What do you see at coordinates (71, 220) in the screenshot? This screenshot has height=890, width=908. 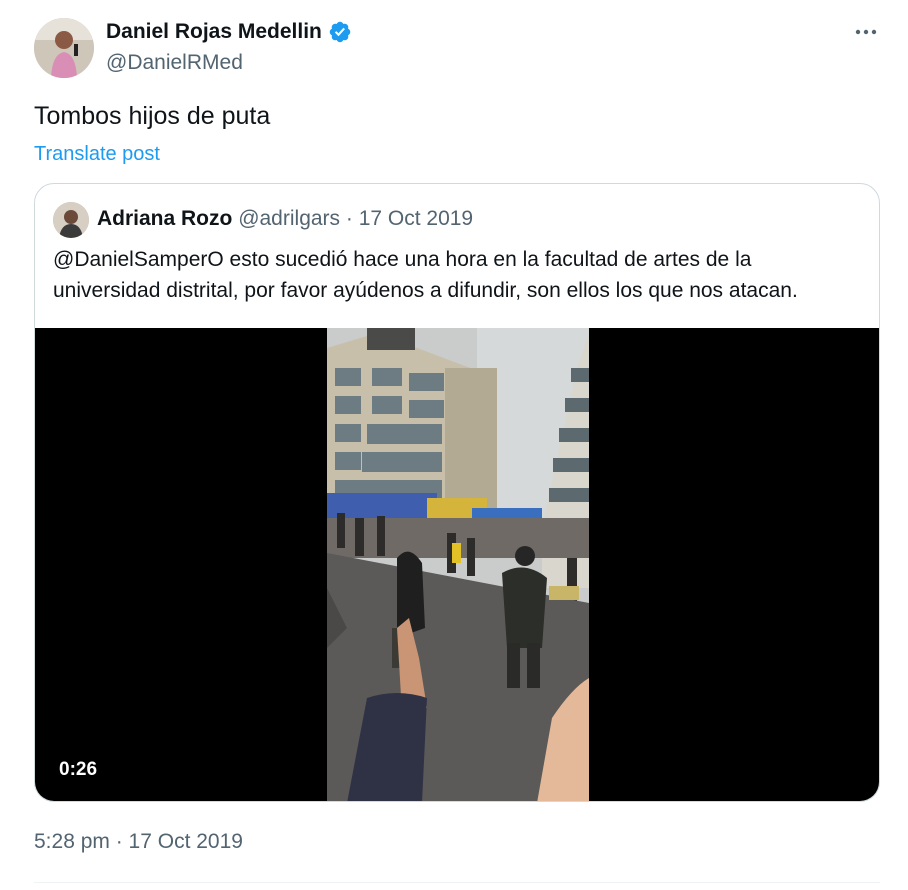 I see `quoted-author-avatar` at bounding box center [71, 220].